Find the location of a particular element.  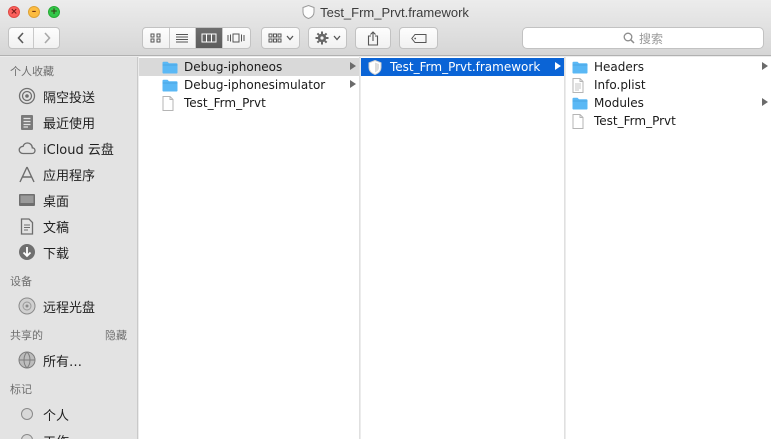

sidebar-item-documents: 文稿 is located at coordinates (68, 226).